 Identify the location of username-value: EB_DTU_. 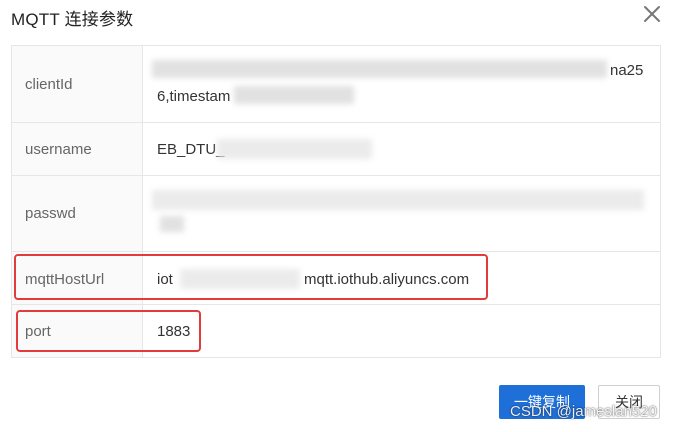
(191, 149).